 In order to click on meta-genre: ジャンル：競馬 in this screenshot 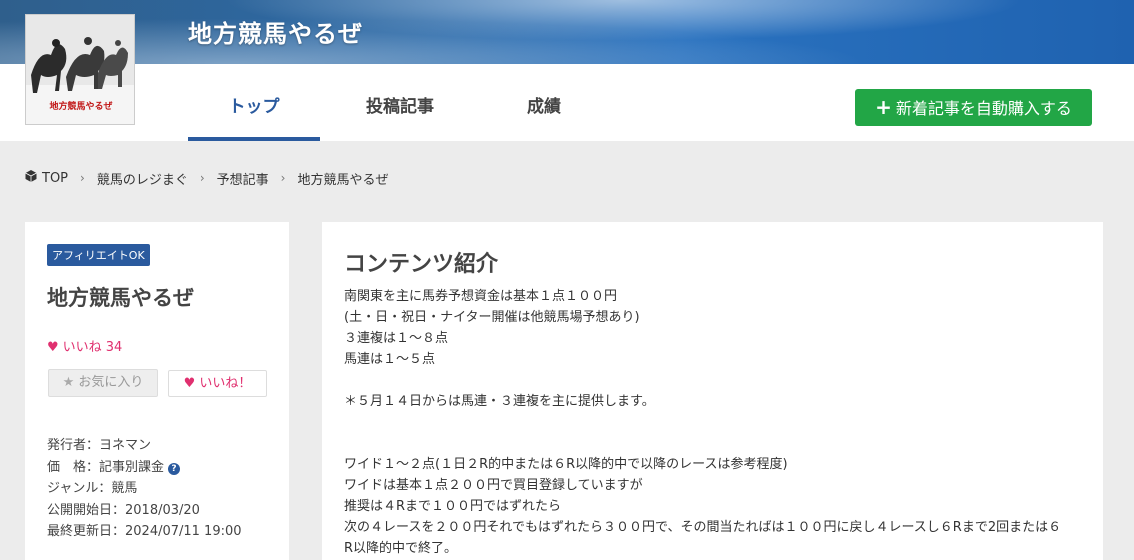, I will do `click(92, 488)`.